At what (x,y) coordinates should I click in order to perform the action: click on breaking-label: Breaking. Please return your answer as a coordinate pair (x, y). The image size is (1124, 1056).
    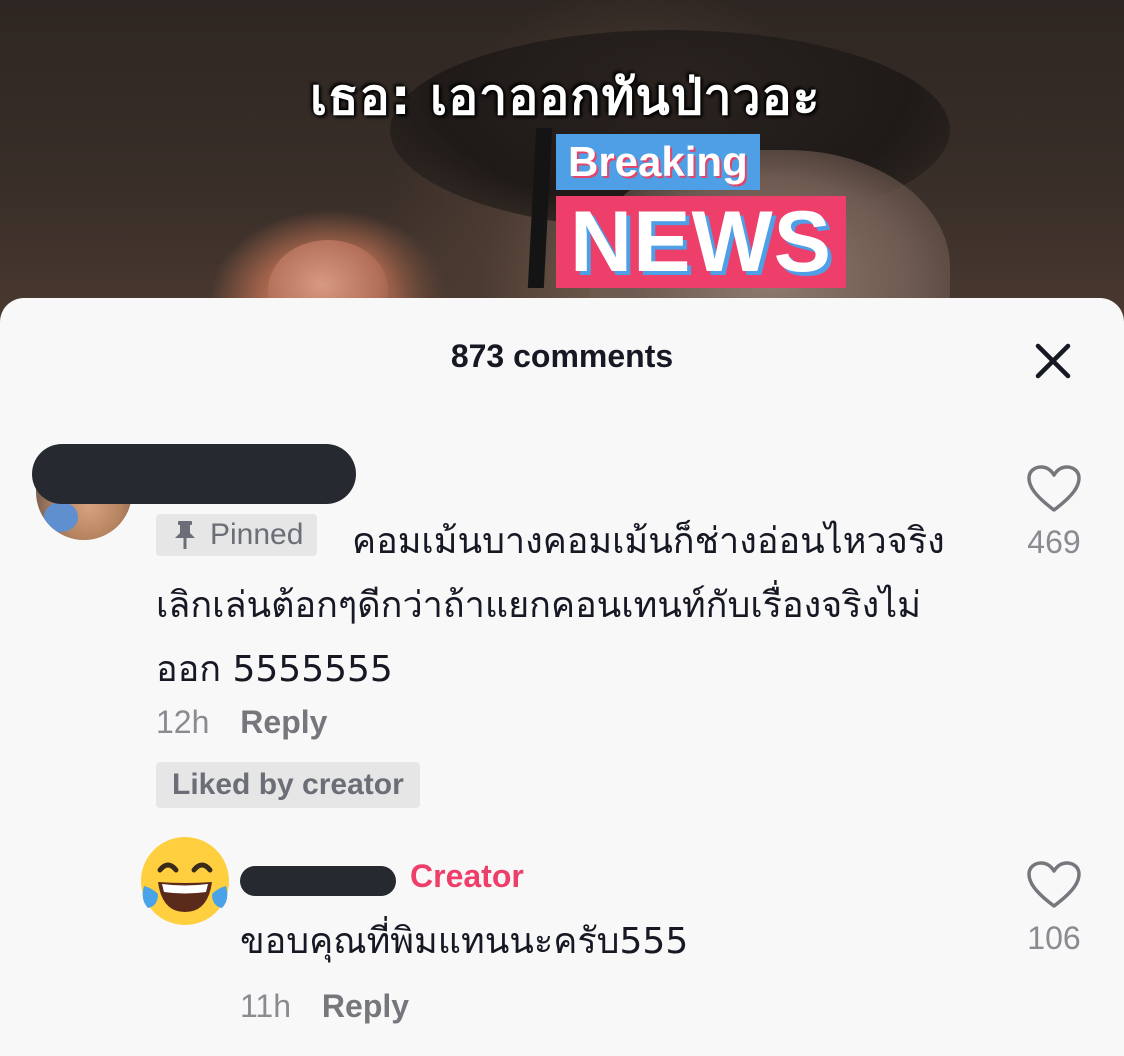
    Looking at the image, I should click on (658, 162).